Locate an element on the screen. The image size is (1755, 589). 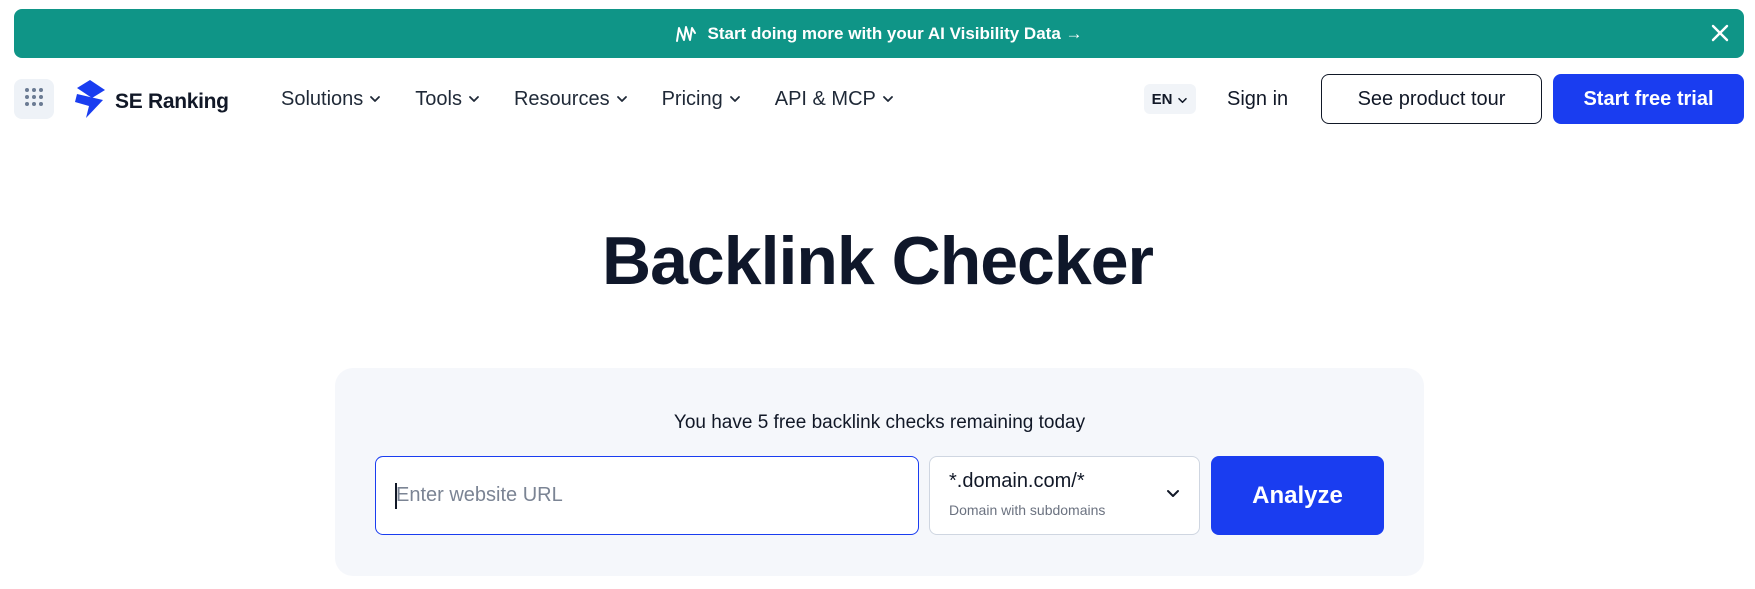
wave-logo-icon is located at coordinates (686, 34).